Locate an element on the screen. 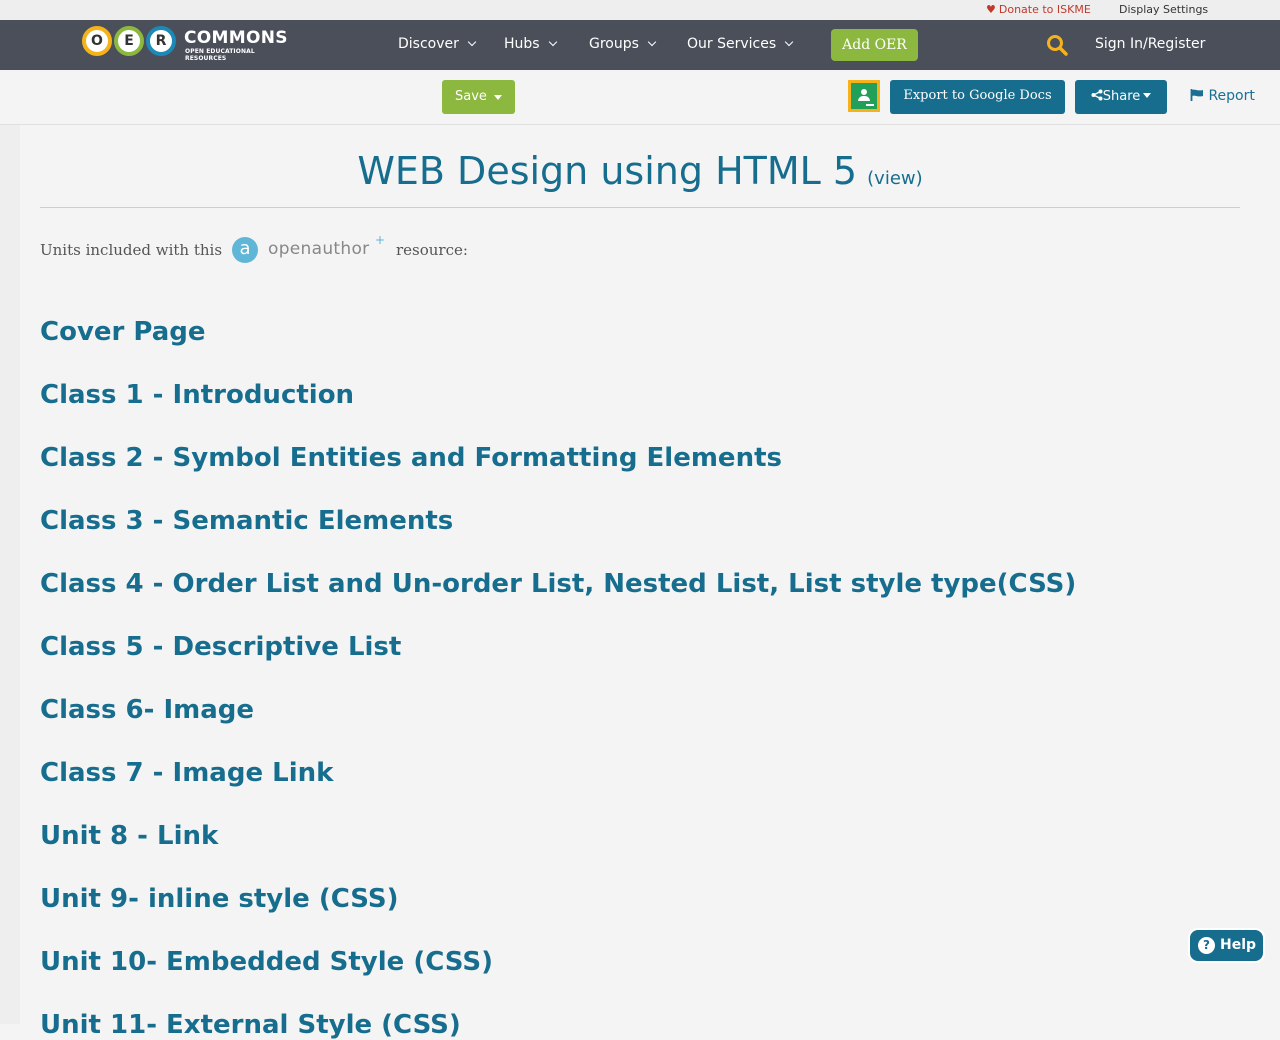 The height and width of the screenshot is (1040, 1280). nav-our-services: Our Services is located at coordinates (740, 44).